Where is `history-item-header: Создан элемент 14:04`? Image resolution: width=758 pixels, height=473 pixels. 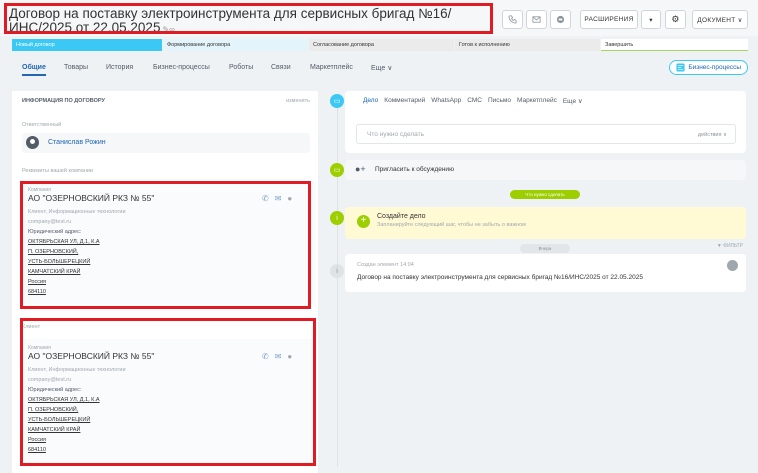 history-item-header: Создан элемент 14:04 is located at coordinates (385, 265).